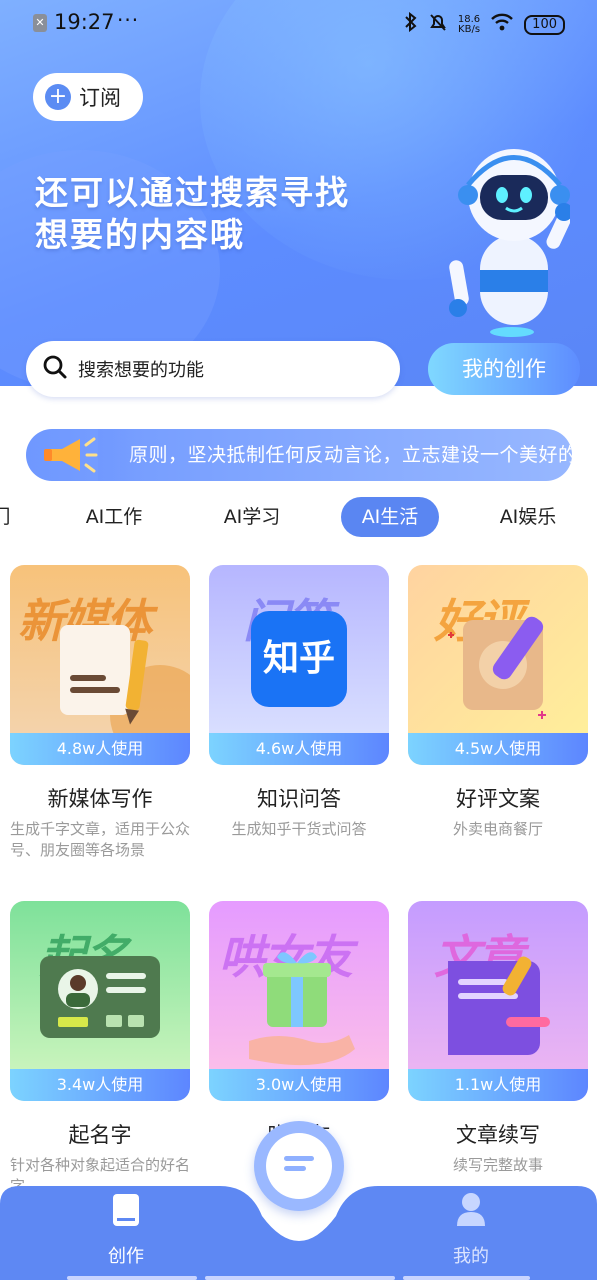 The height and width of the screenshot is (1286, 597). What do you see at coordinates (298, 518) in the screenshot?
I see `category-tabs: 门 AI工作 AI学习 AI生活 AI娱乐` at bounding box center [298, 518].